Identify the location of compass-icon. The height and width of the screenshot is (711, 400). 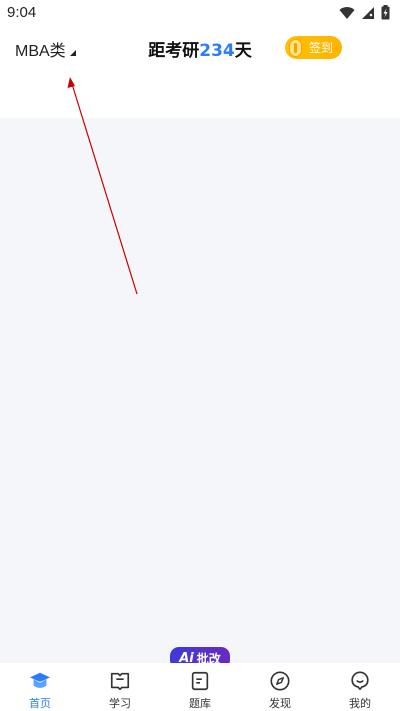
(280, 681).